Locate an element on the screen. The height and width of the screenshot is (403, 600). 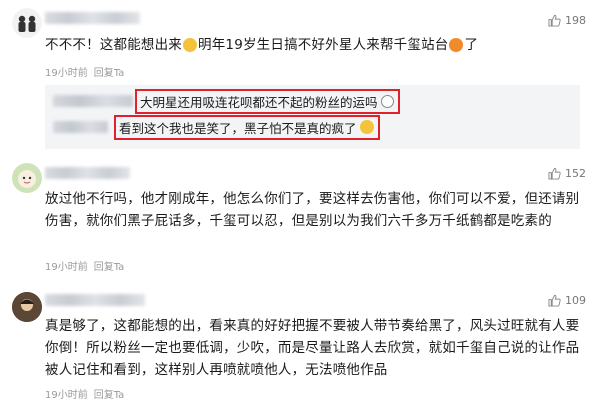
reply-thread: 大明星还用吸连花呗都还不起的粉丝的运吗 看到这个我也是笑了，黑子怕不是真的疯了 is located at coordinates (312, 117).